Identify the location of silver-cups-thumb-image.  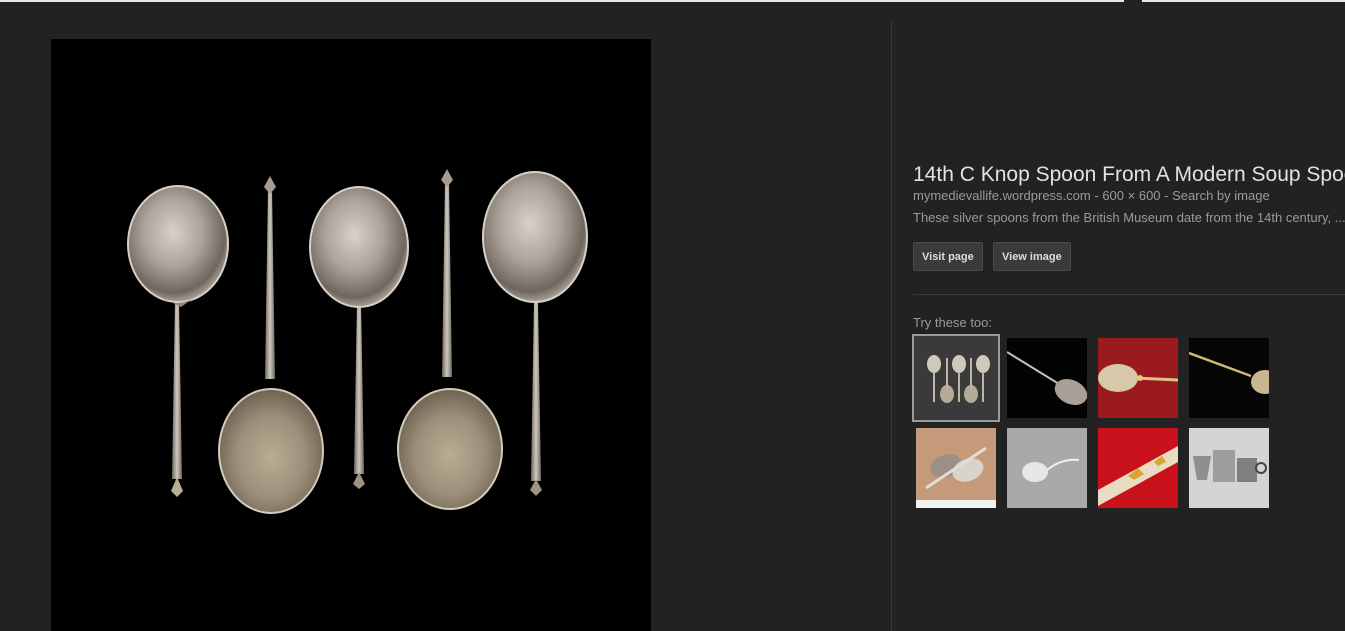
(1229, 468).